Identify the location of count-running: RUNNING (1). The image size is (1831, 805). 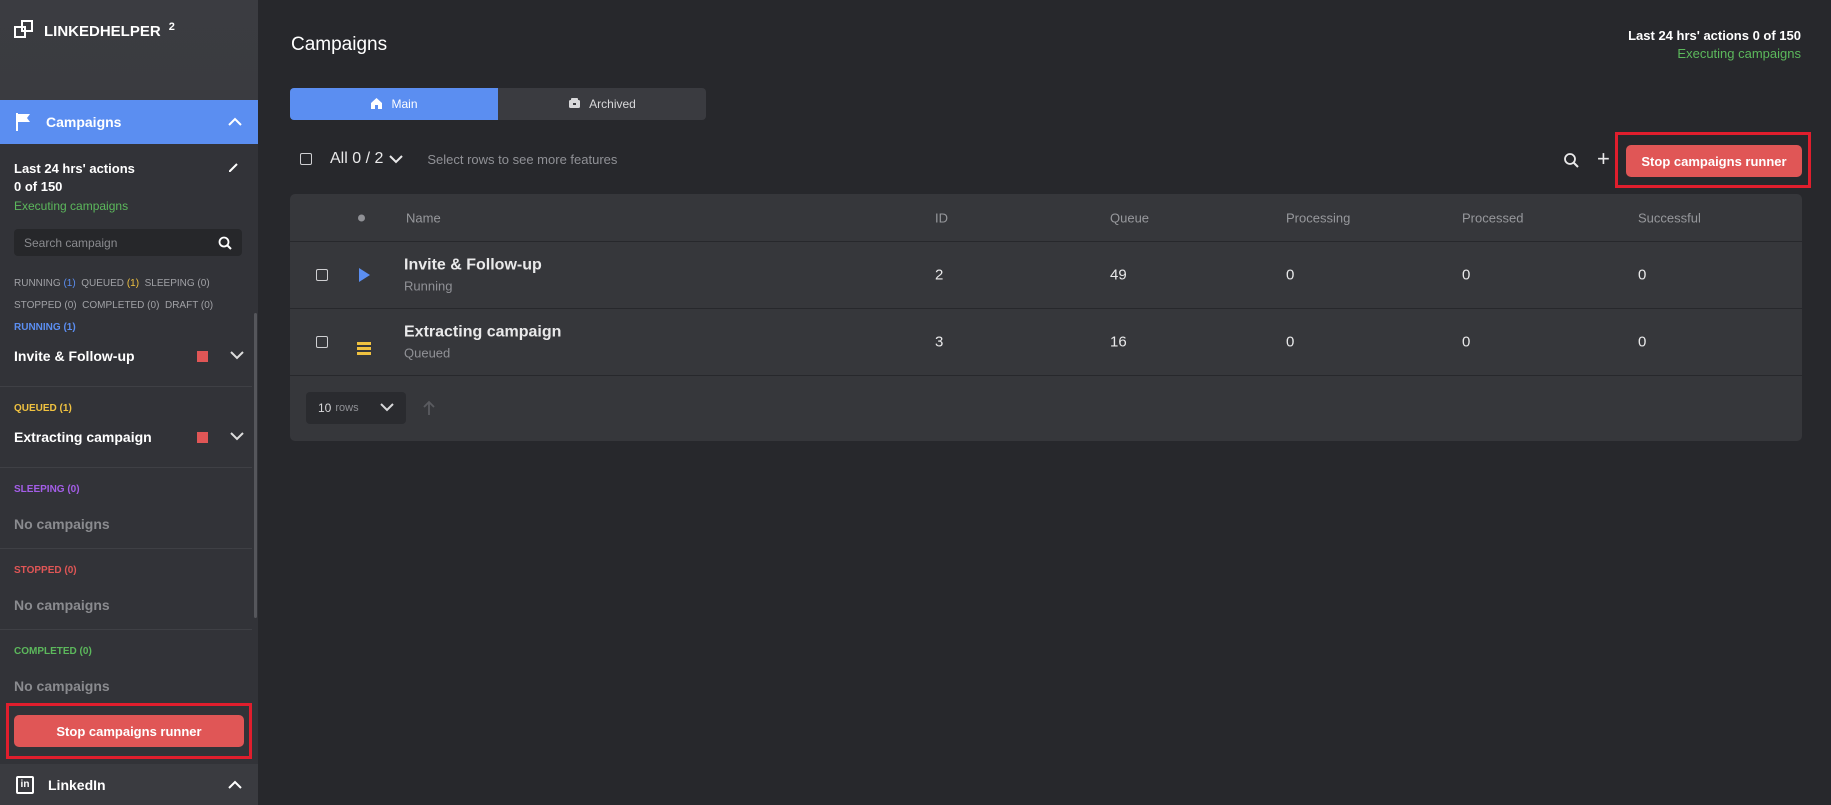
(45, 283).